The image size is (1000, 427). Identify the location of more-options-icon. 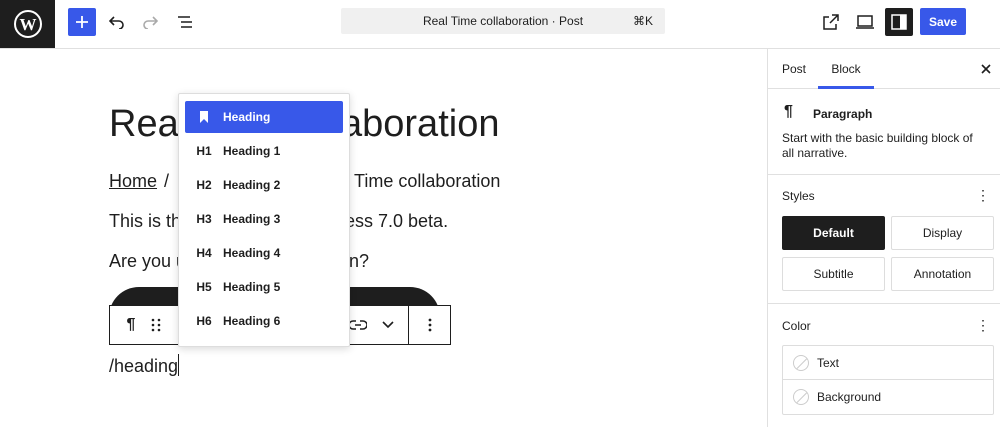
(430, 325).